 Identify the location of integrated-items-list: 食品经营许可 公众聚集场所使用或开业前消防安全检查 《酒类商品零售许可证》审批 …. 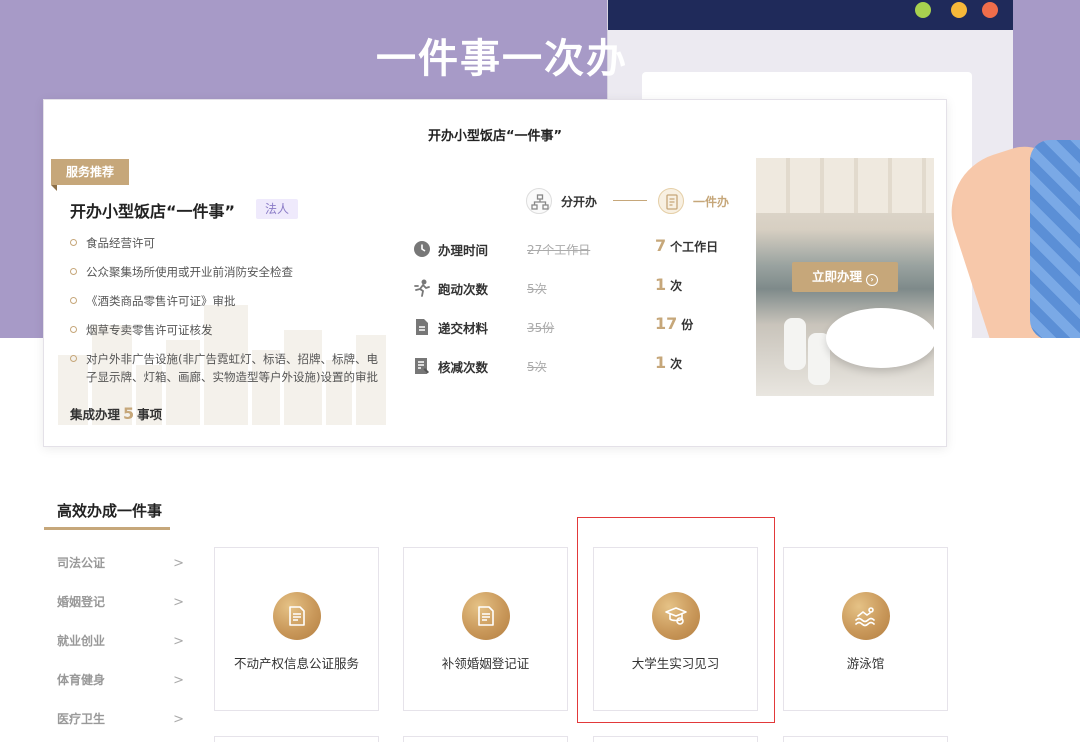
(228, 315).